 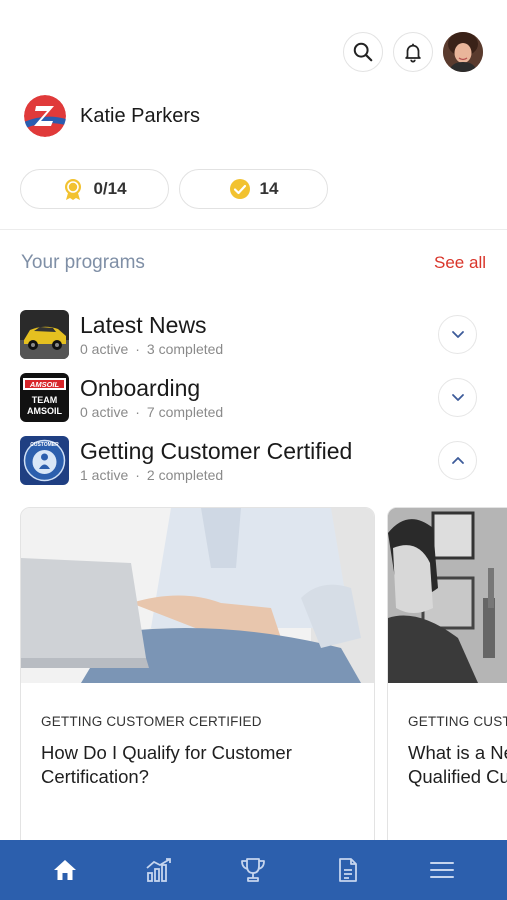 I want to click on program-meta: 0 active · 7 completed, so click(x=259, y=412).